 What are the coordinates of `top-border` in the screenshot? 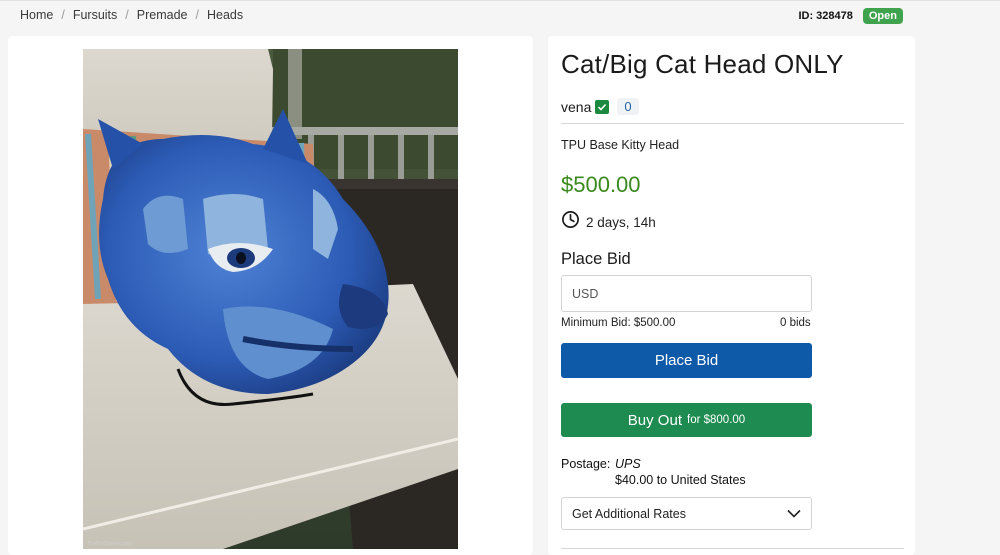 It's located at (500, 0).